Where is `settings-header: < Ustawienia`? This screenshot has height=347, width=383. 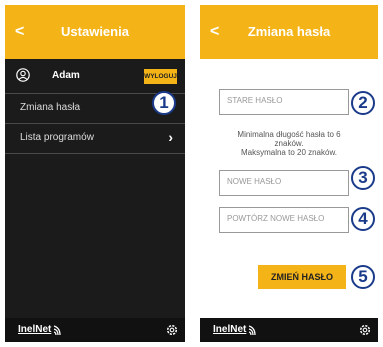
settings-header: < Ustawienia is located at coordinates (95, 32).